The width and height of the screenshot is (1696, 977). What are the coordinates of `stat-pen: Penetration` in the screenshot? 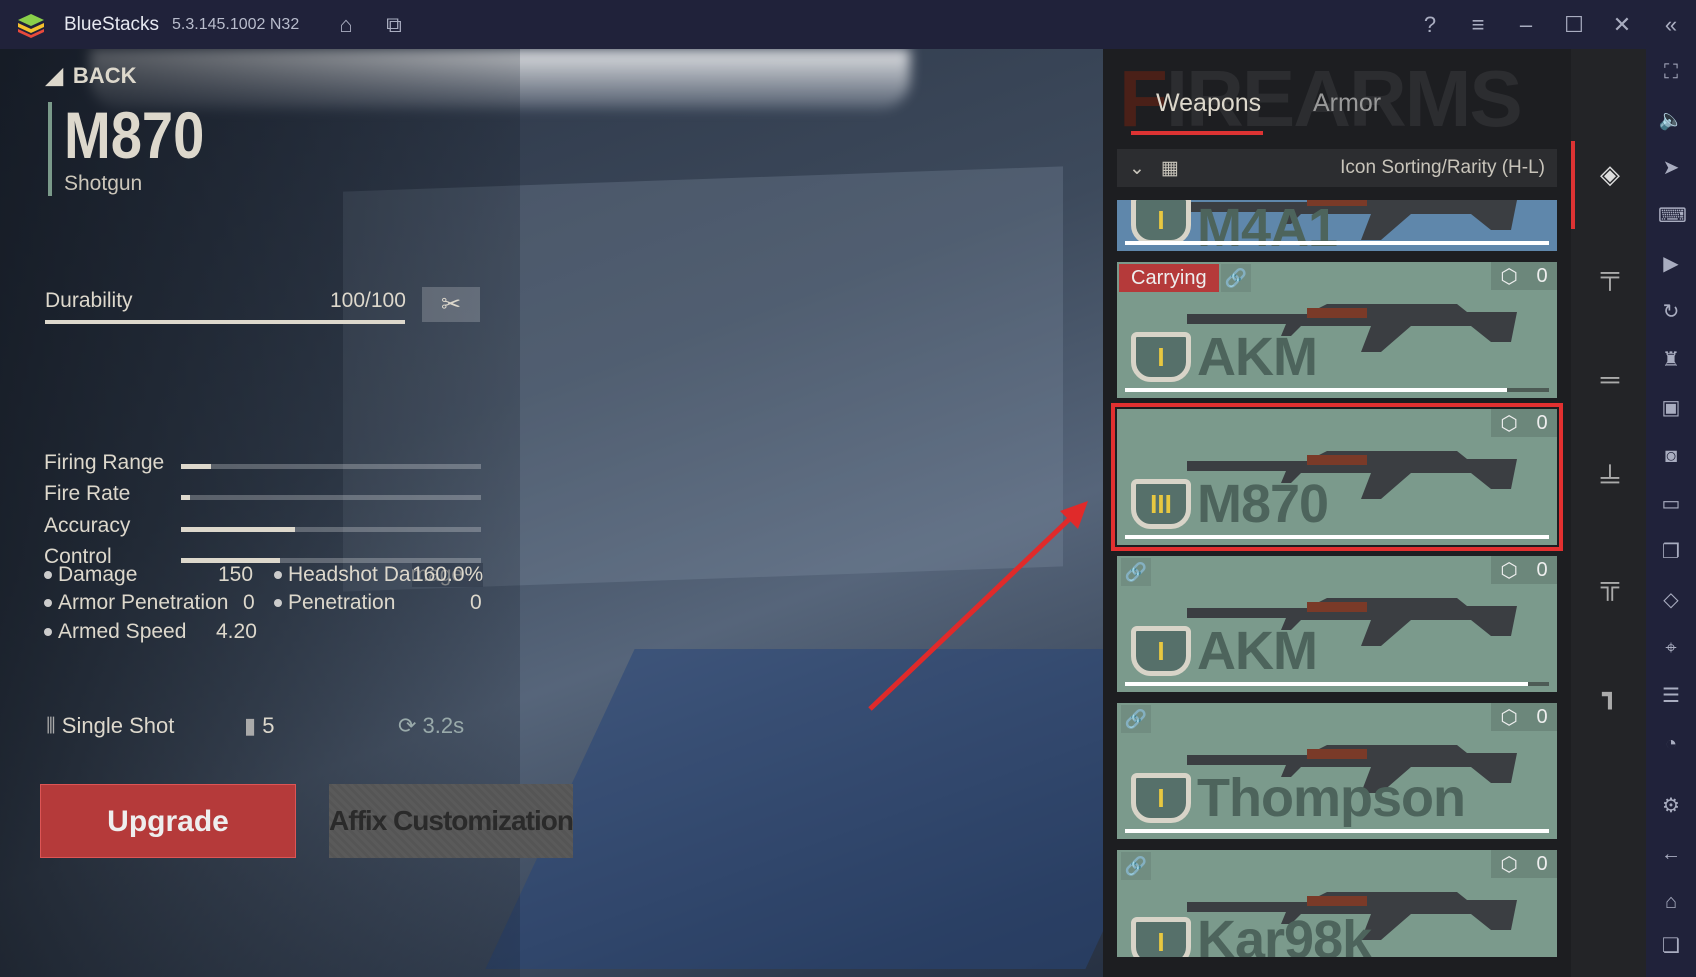 It's located at (334, 603).